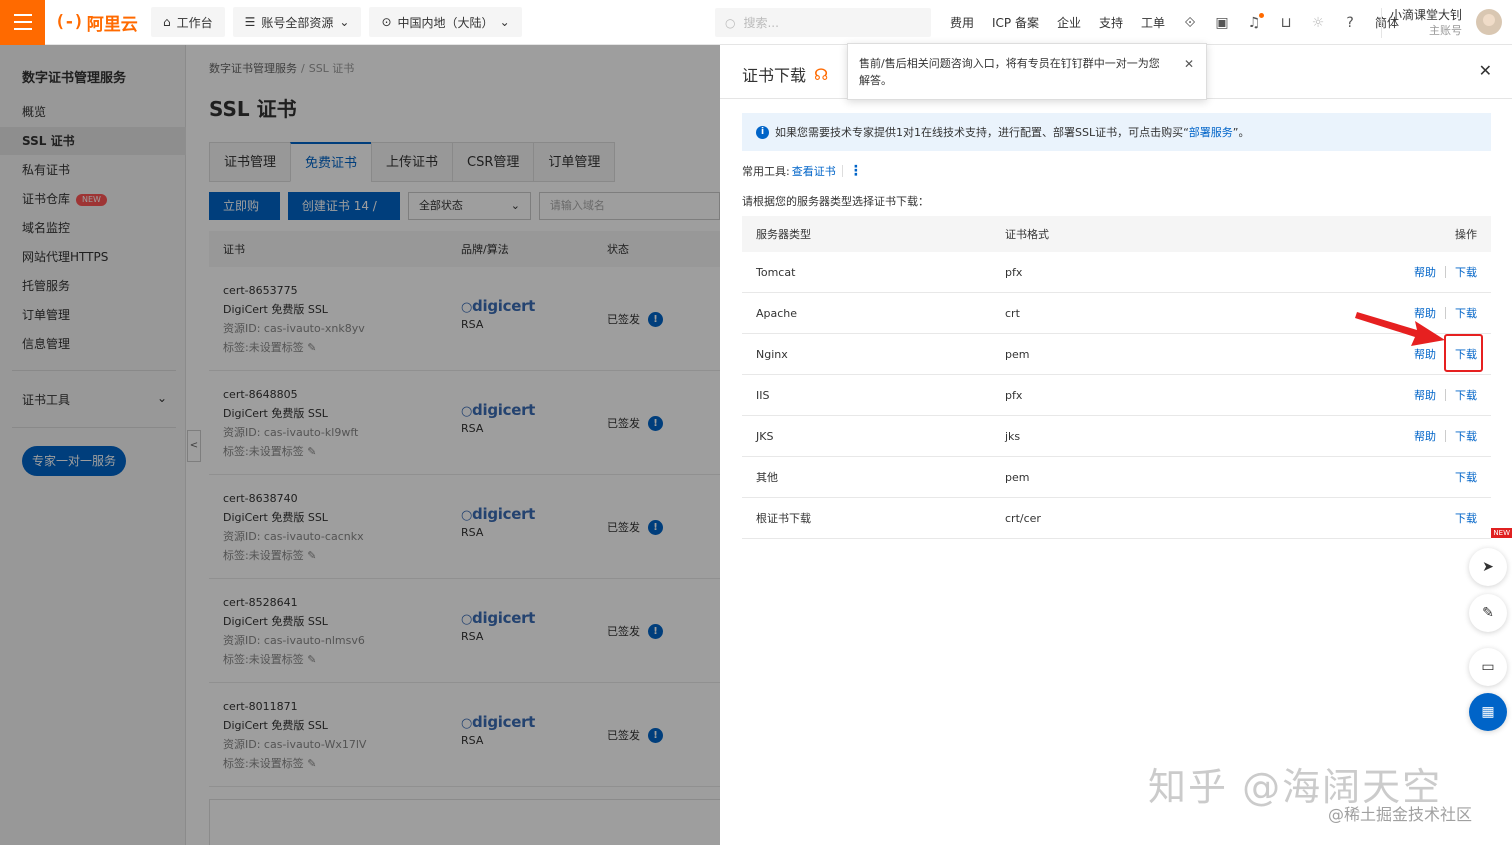  What do you see at coordinates (1069, 22) in the screenshot?
I see `top-link-enterprise: 企业` at bounding box center [1069, 22].